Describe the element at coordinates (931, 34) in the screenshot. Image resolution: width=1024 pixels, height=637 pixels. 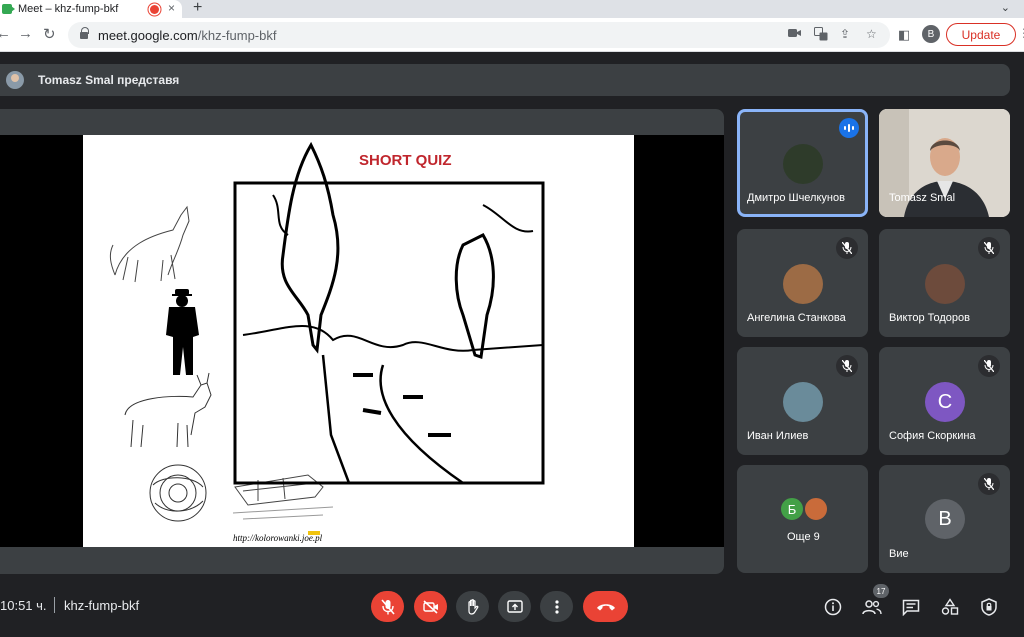
I see `profile-avatar: B` at that location.